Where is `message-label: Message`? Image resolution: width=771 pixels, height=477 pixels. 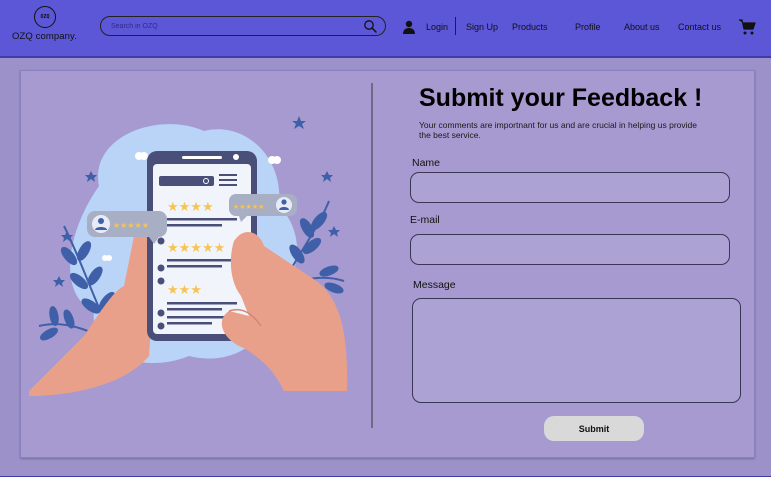
message-label: Message is located at coordinates (434, 285).